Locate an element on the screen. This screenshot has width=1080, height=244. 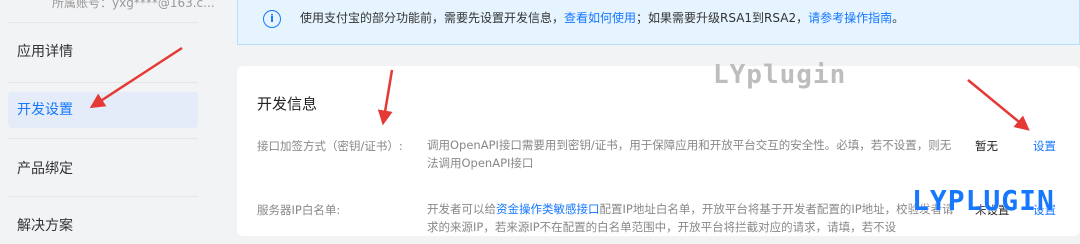
signing-method-set-link: 设置 is located at coordinates (1044, 146).